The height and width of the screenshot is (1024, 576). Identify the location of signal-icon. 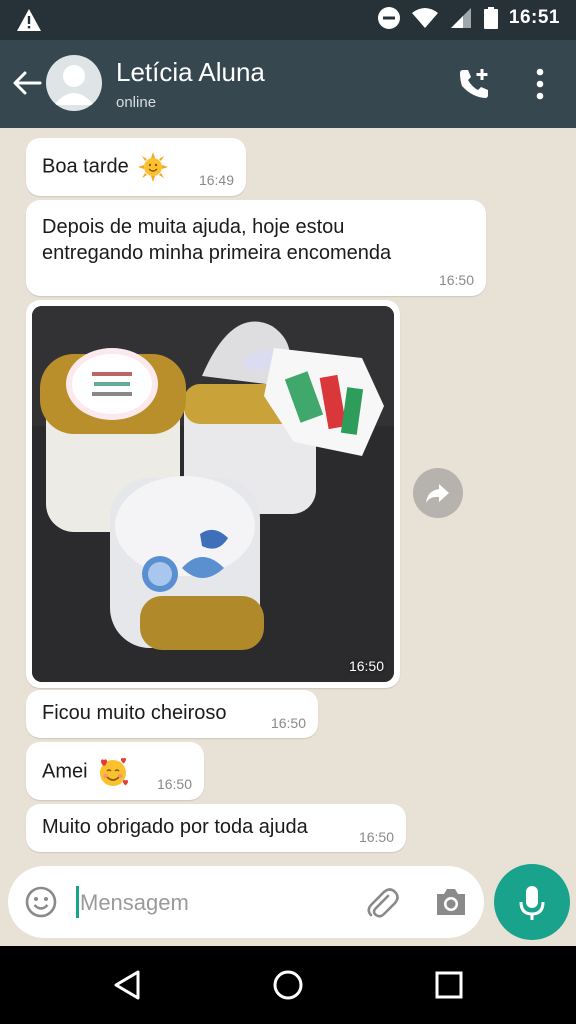
(460, 18).